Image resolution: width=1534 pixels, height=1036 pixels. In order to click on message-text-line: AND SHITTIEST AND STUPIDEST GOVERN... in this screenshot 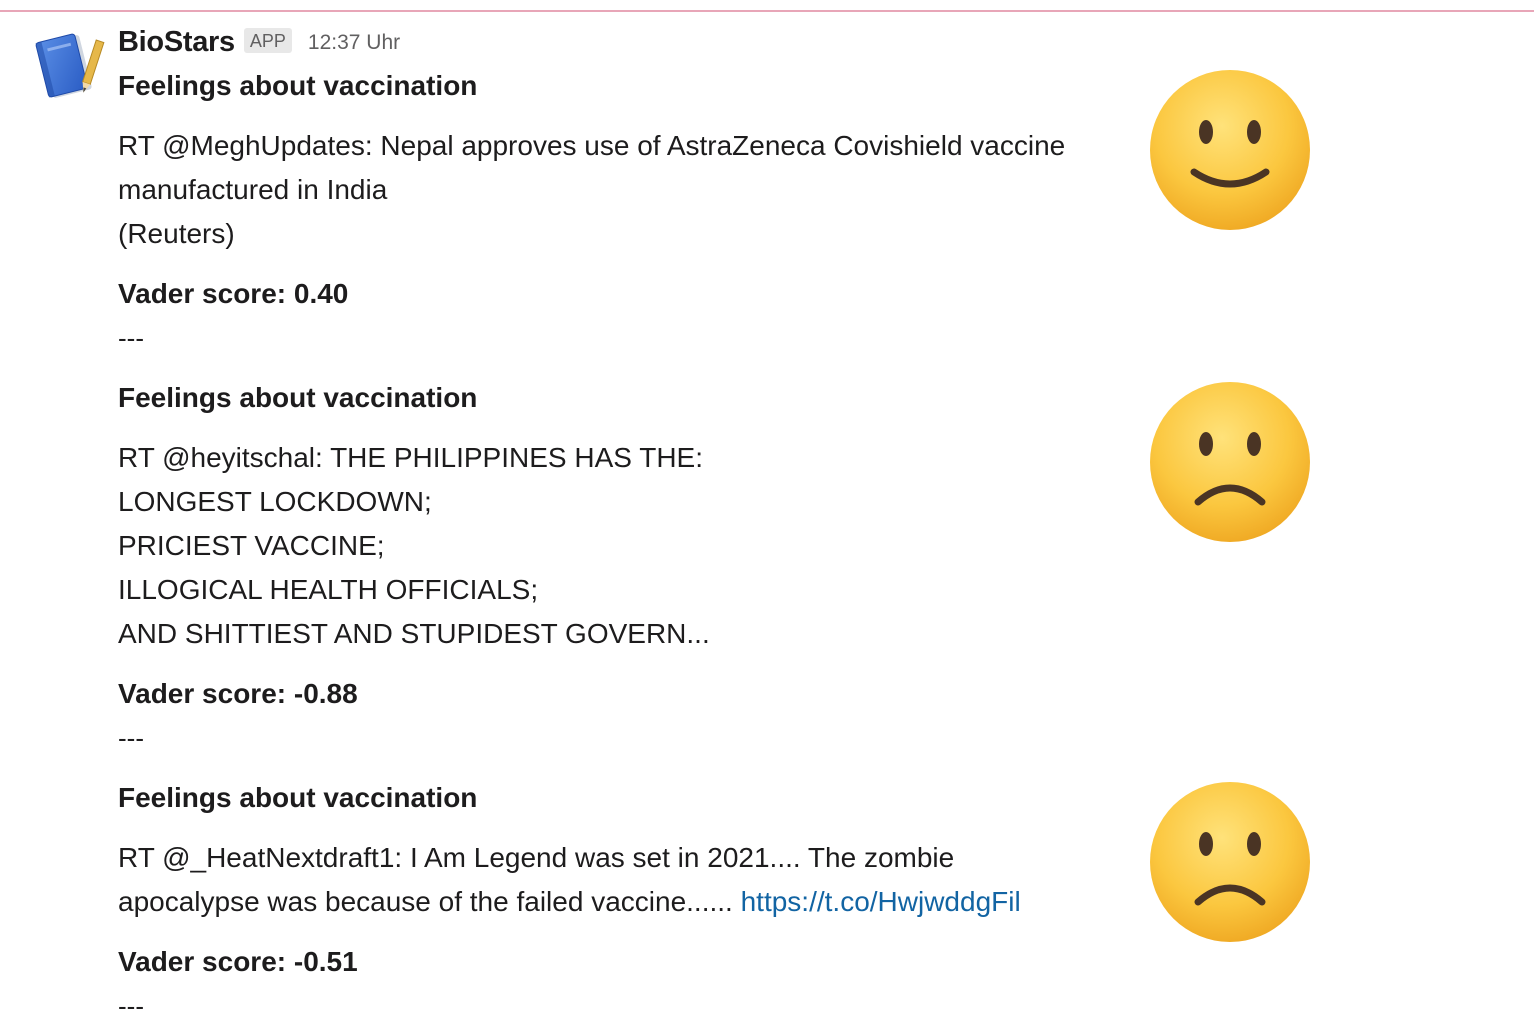, I will do `click(414, 633)`.